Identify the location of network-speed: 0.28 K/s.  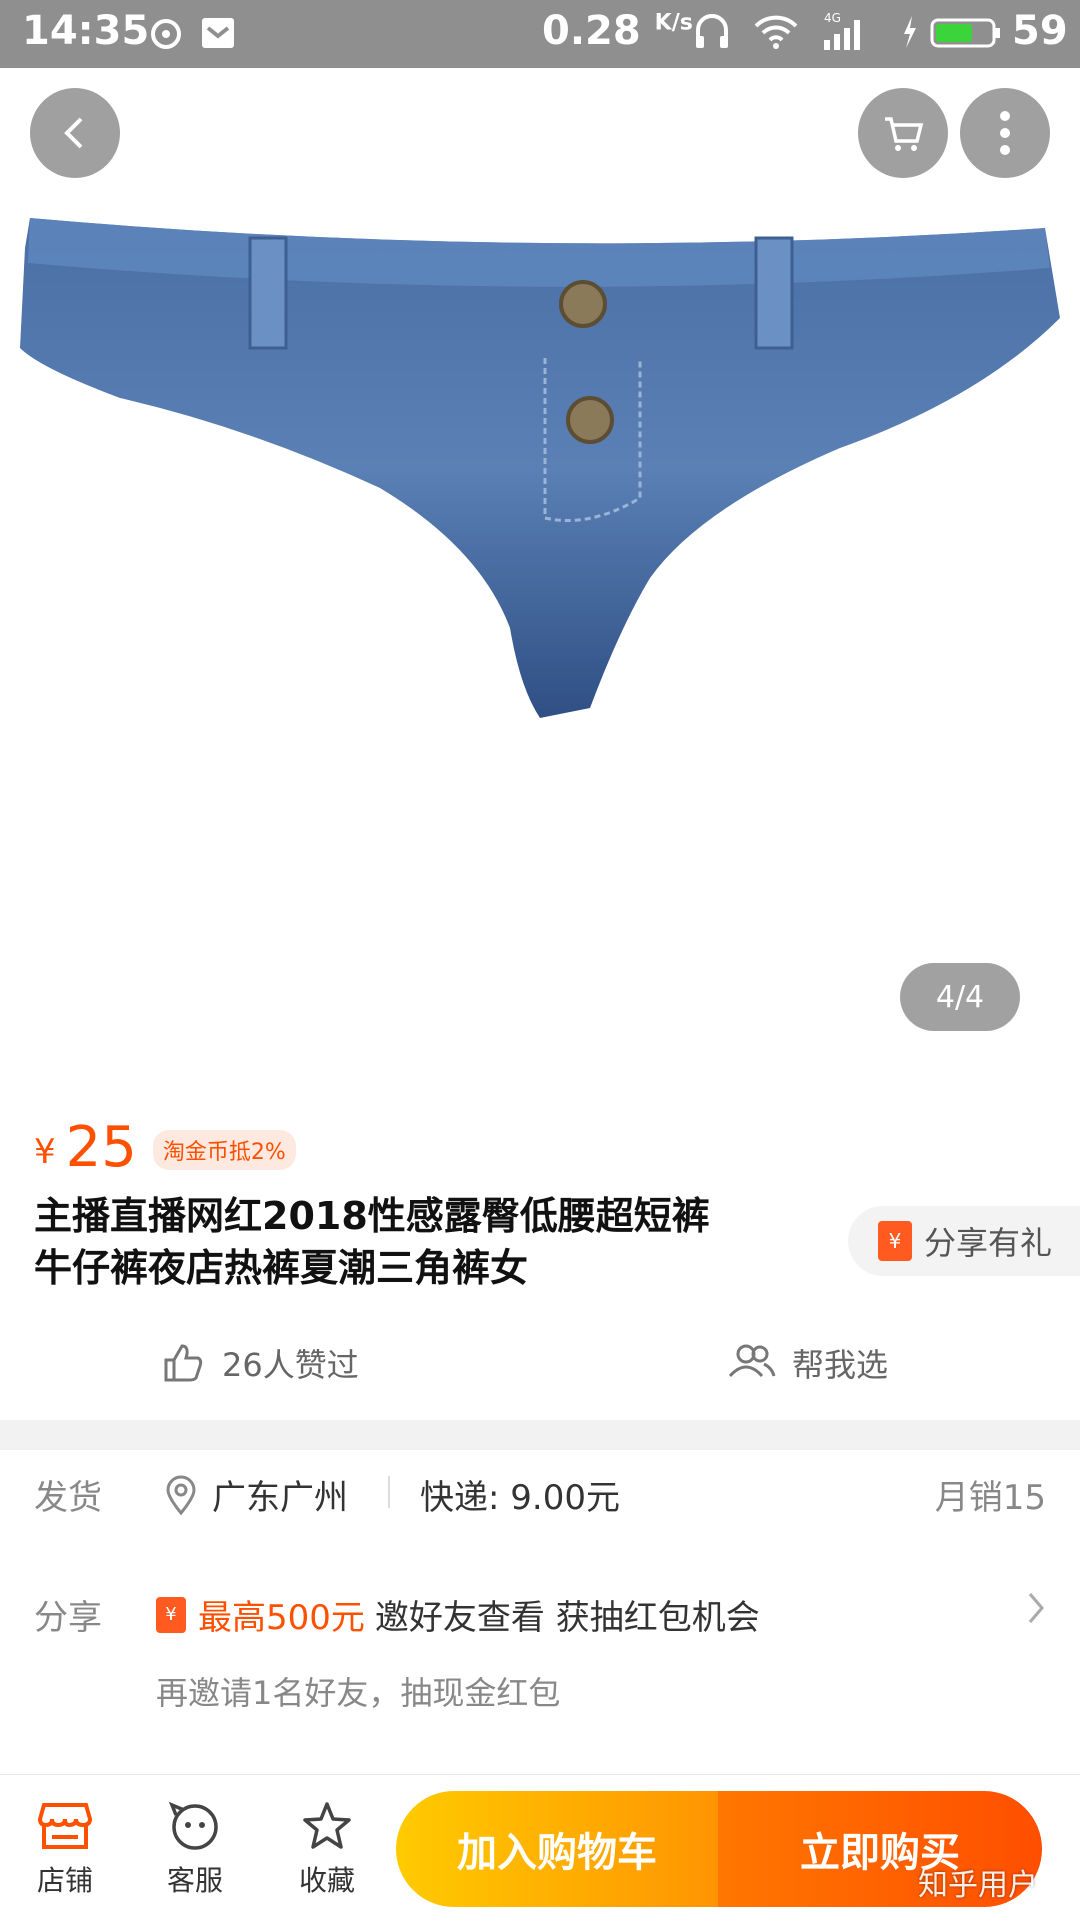
(617, 31).